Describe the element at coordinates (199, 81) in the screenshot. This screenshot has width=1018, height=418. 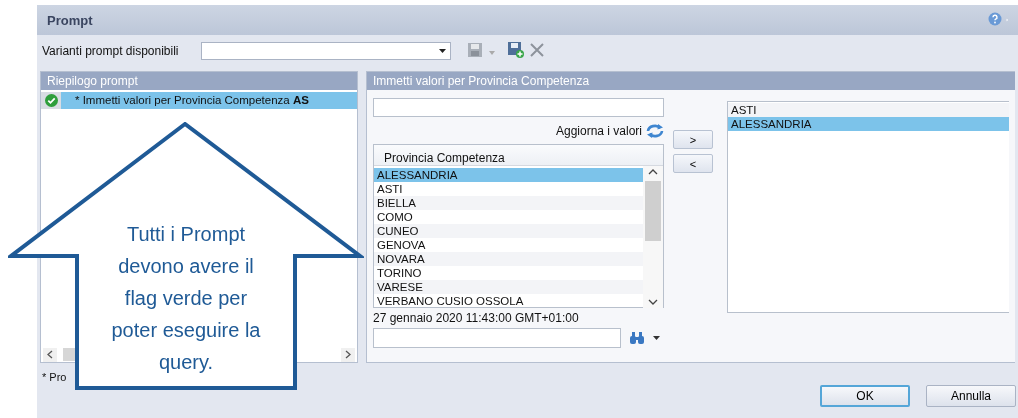
I see `panel-header: Riepilogo prompt` at that location.